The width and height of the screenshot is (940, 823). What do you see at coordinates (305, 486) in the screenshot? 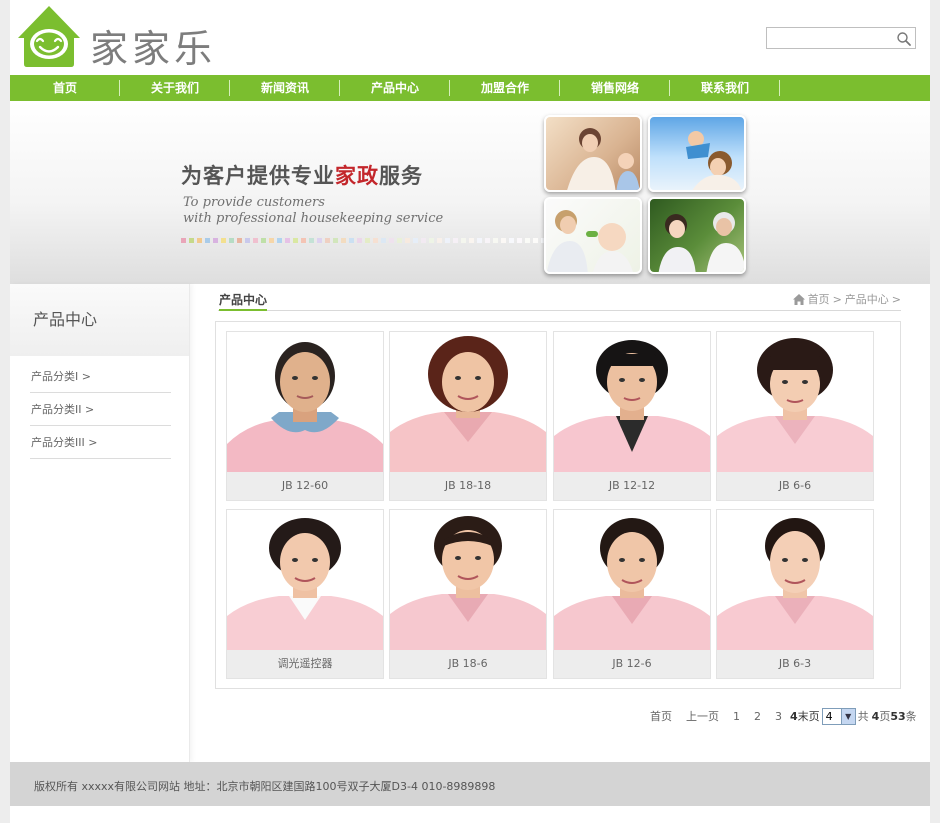
I see `product-caption: JB 12-60` at bounding box center [305, 486].